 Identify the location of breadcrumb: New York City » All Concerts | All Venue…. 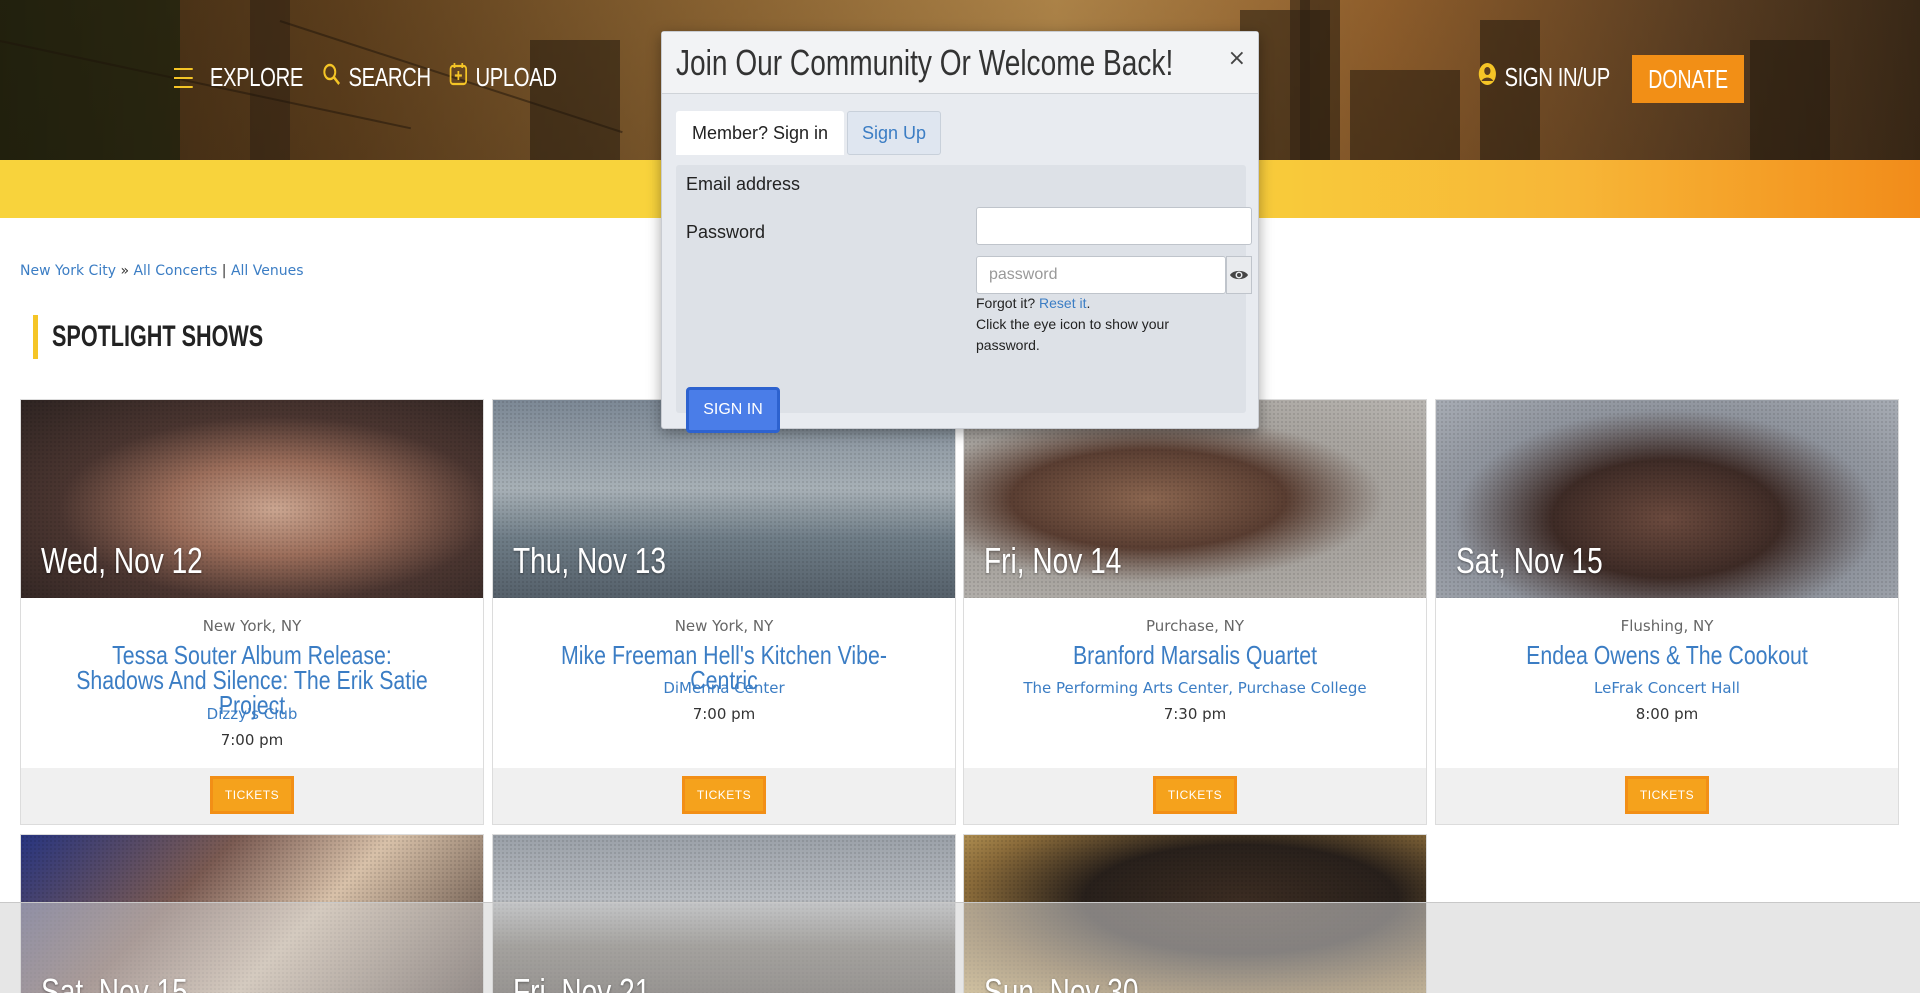
(162, 271).